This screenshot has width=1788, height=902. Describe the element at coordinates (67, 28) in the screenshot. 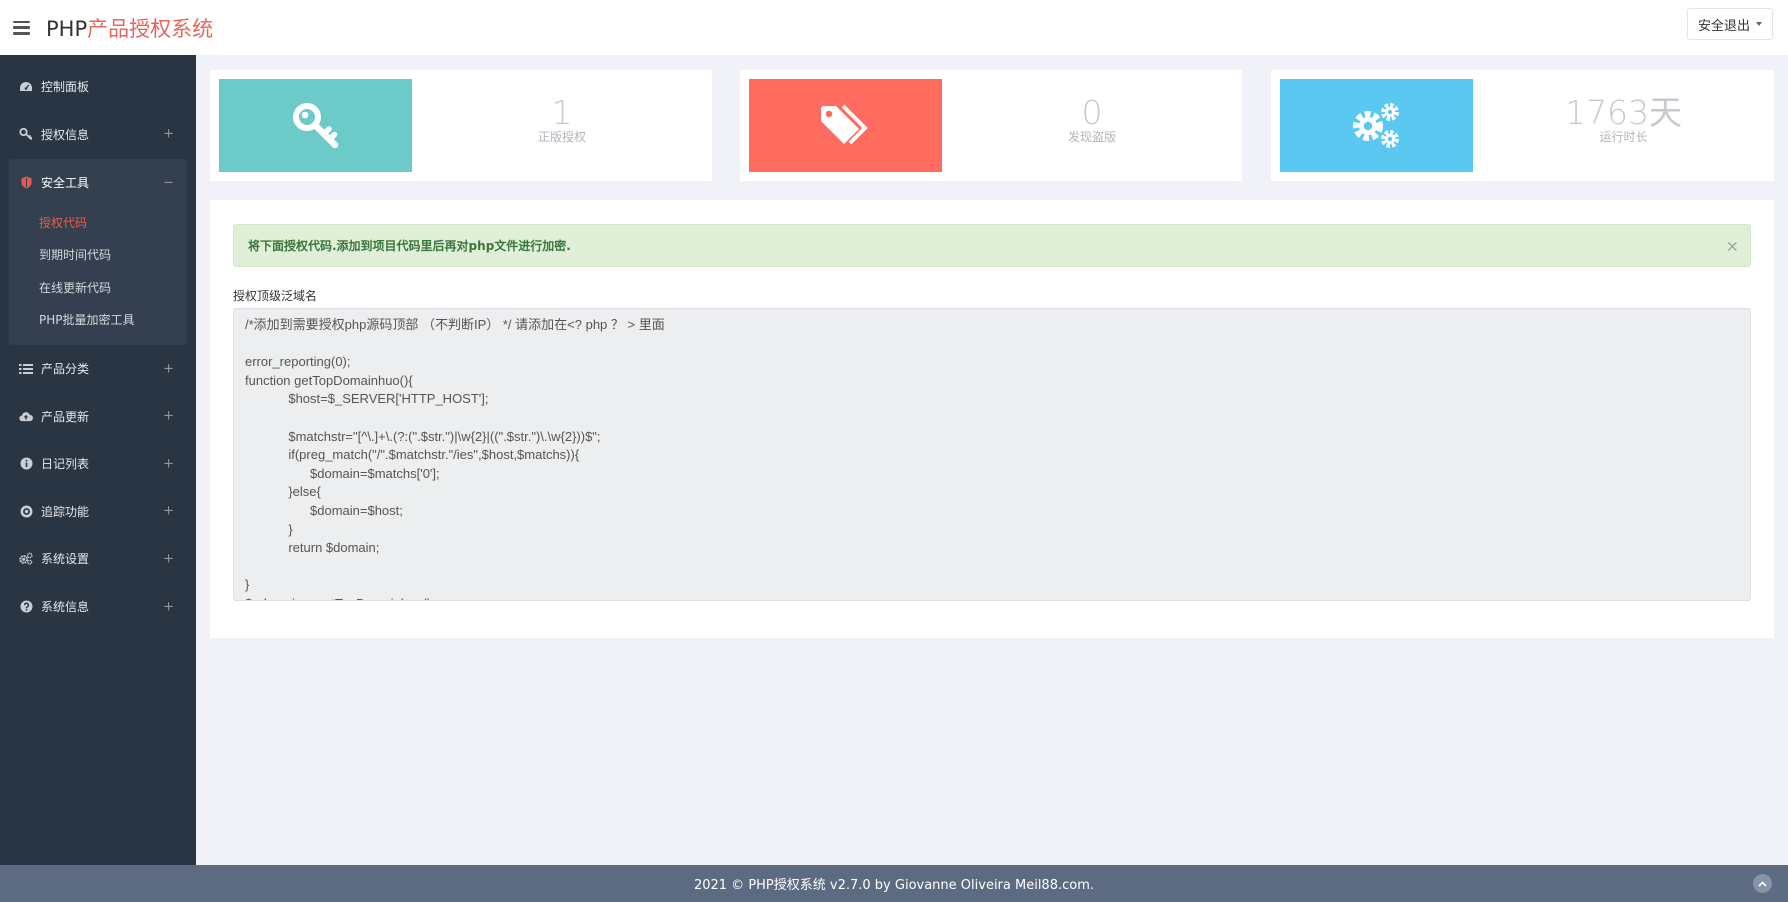

I see `brand-prefix: PHP` at that location.